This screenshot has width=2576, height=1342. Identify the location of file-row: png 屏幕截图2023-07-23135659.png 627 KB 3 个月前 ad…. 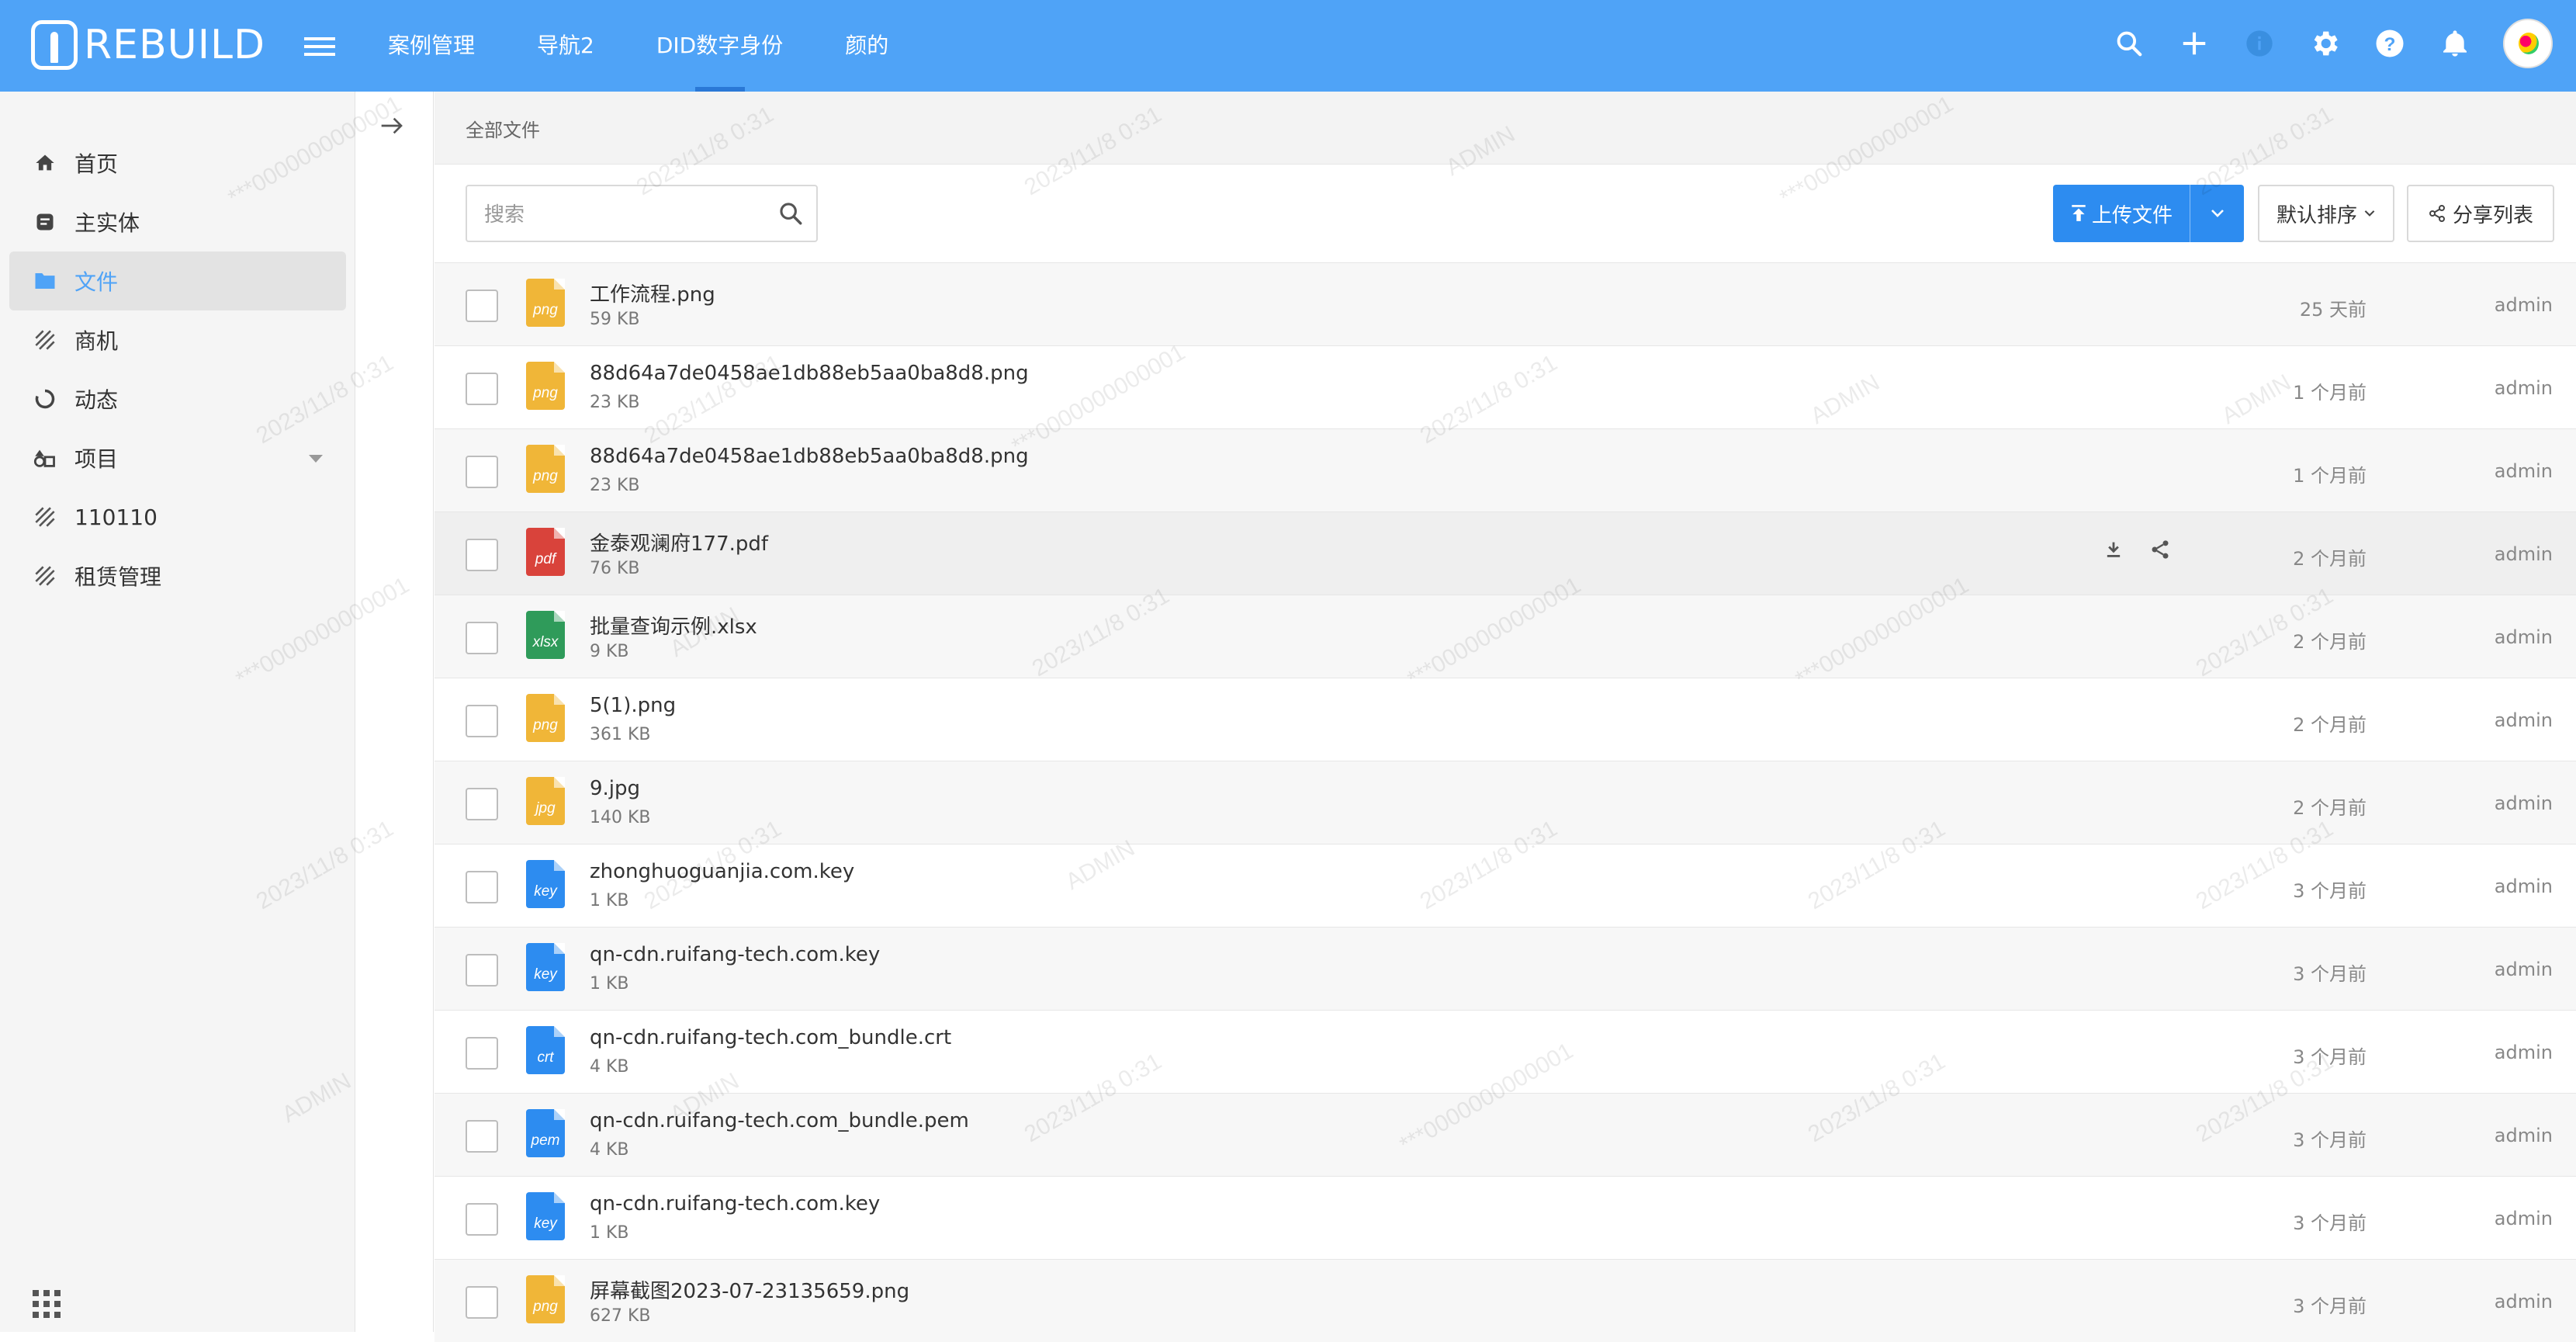
(1505, 1300).